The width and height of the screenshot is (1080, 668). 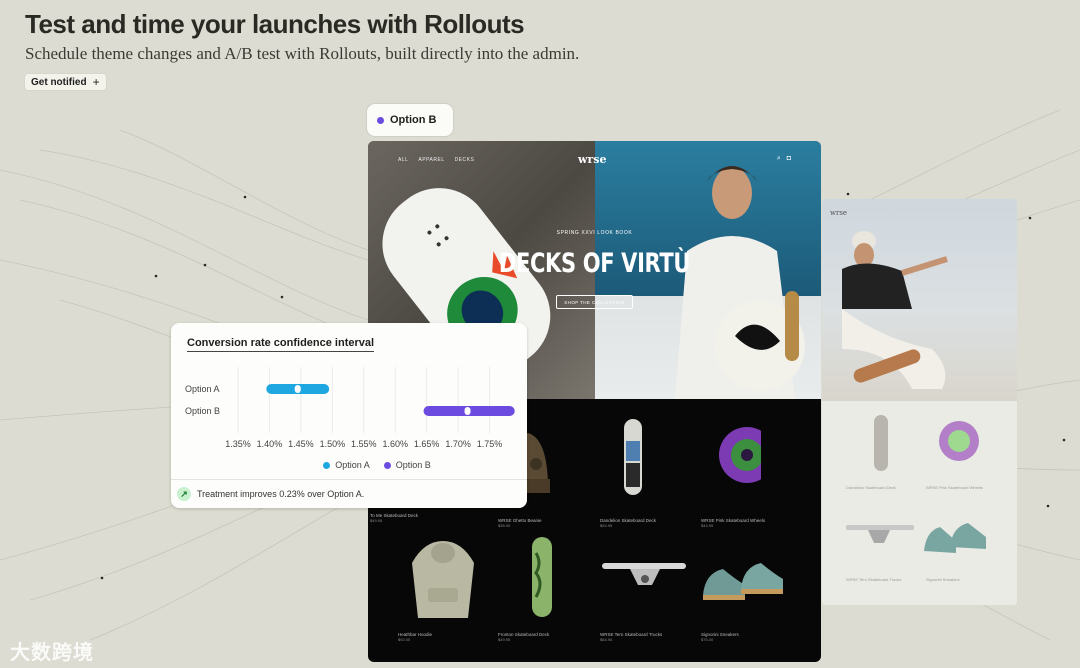 What do you see at coordinates (413, 120) in the screenshot?
I see `option-b-label: Option B` at bounding box center [413, 120].